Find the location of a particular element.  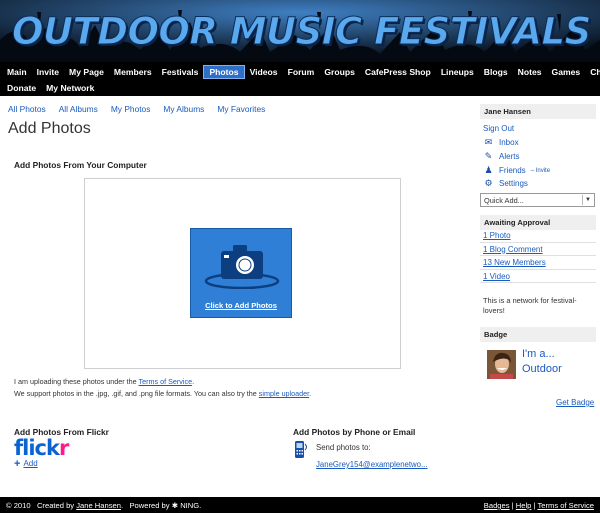

dropdown-arrow-icon: ▼ is located at coordinates (587, 200).